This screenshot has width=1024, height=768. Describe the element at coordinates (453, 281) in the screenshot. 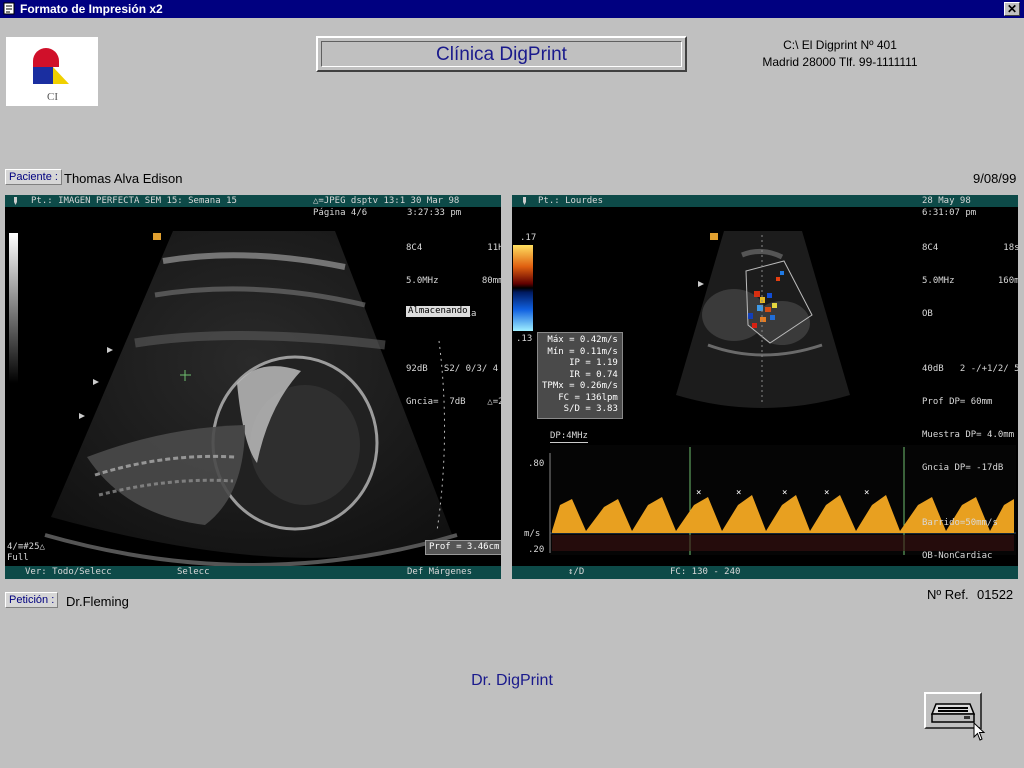

I see `left-param-line: 5.0MHz 80mm` at that location.